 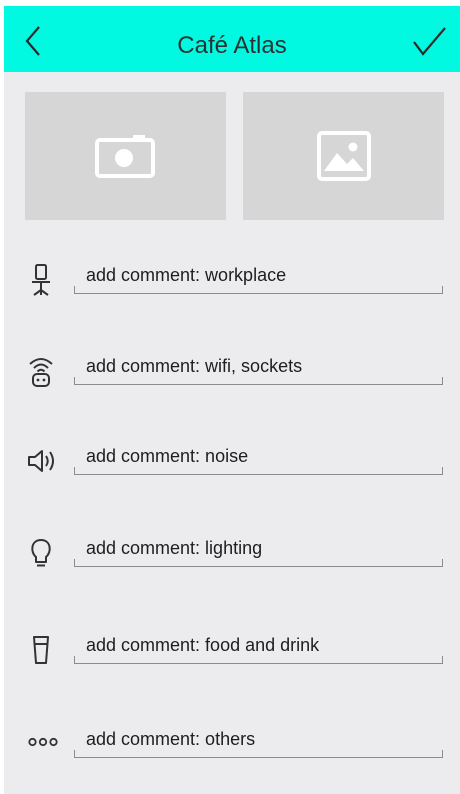 I want to click on comment-row-workplace: add comment: workplace, so click(x=232, y=280).